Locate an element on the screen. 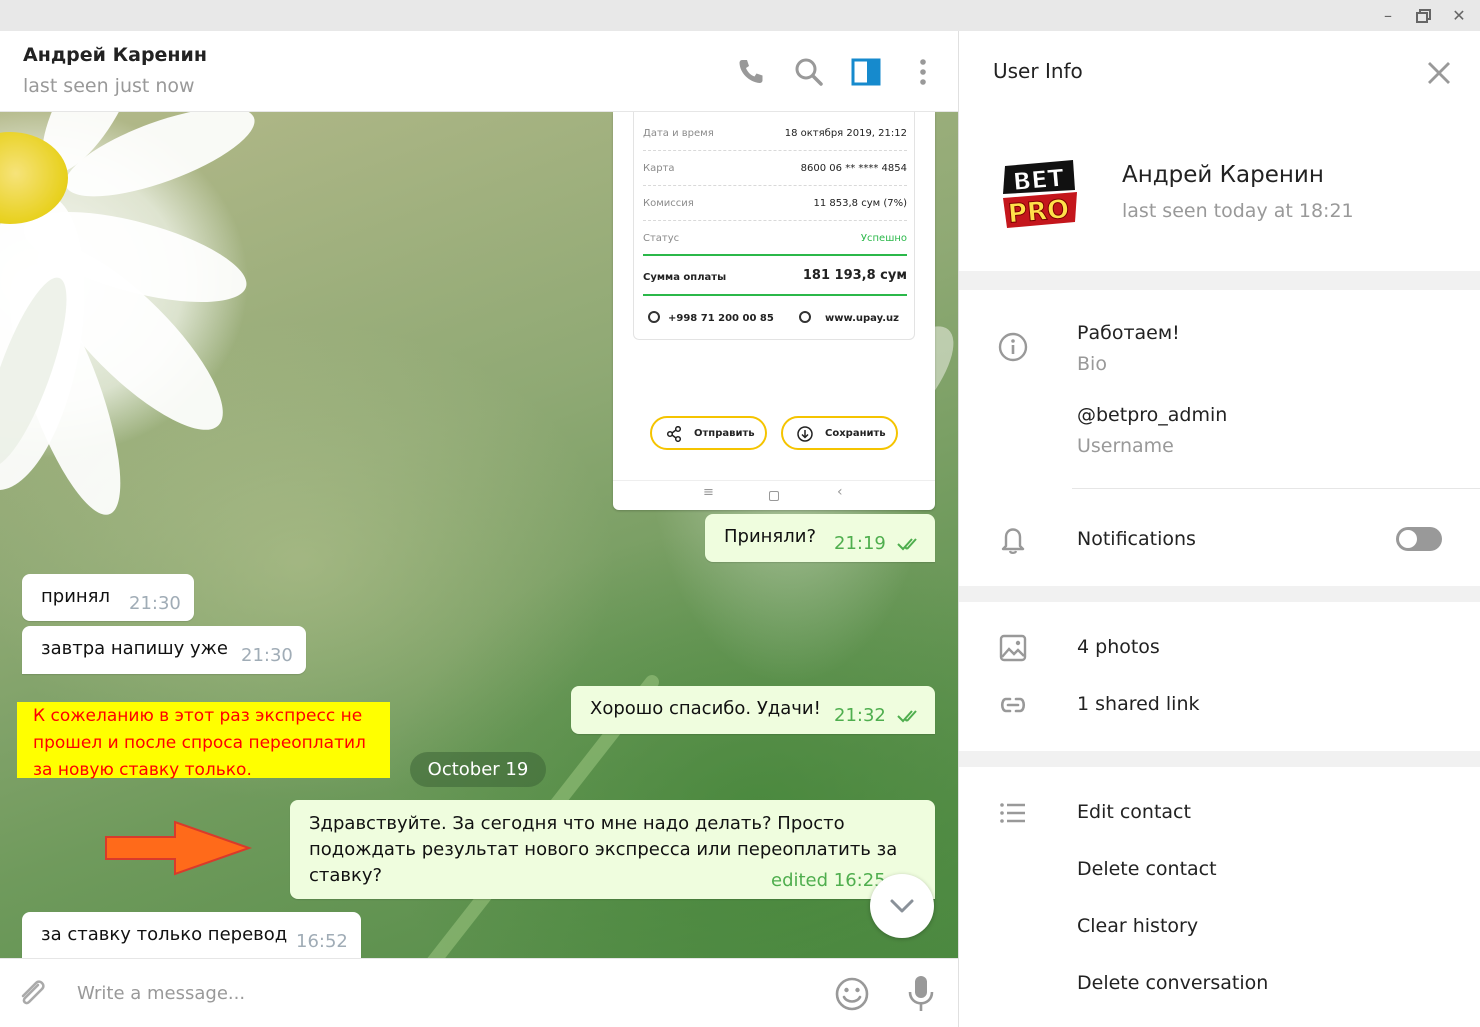  message-outgoing: Хорошо спасибо. Удачи! 21:32 is located at coordinates (753, 710).